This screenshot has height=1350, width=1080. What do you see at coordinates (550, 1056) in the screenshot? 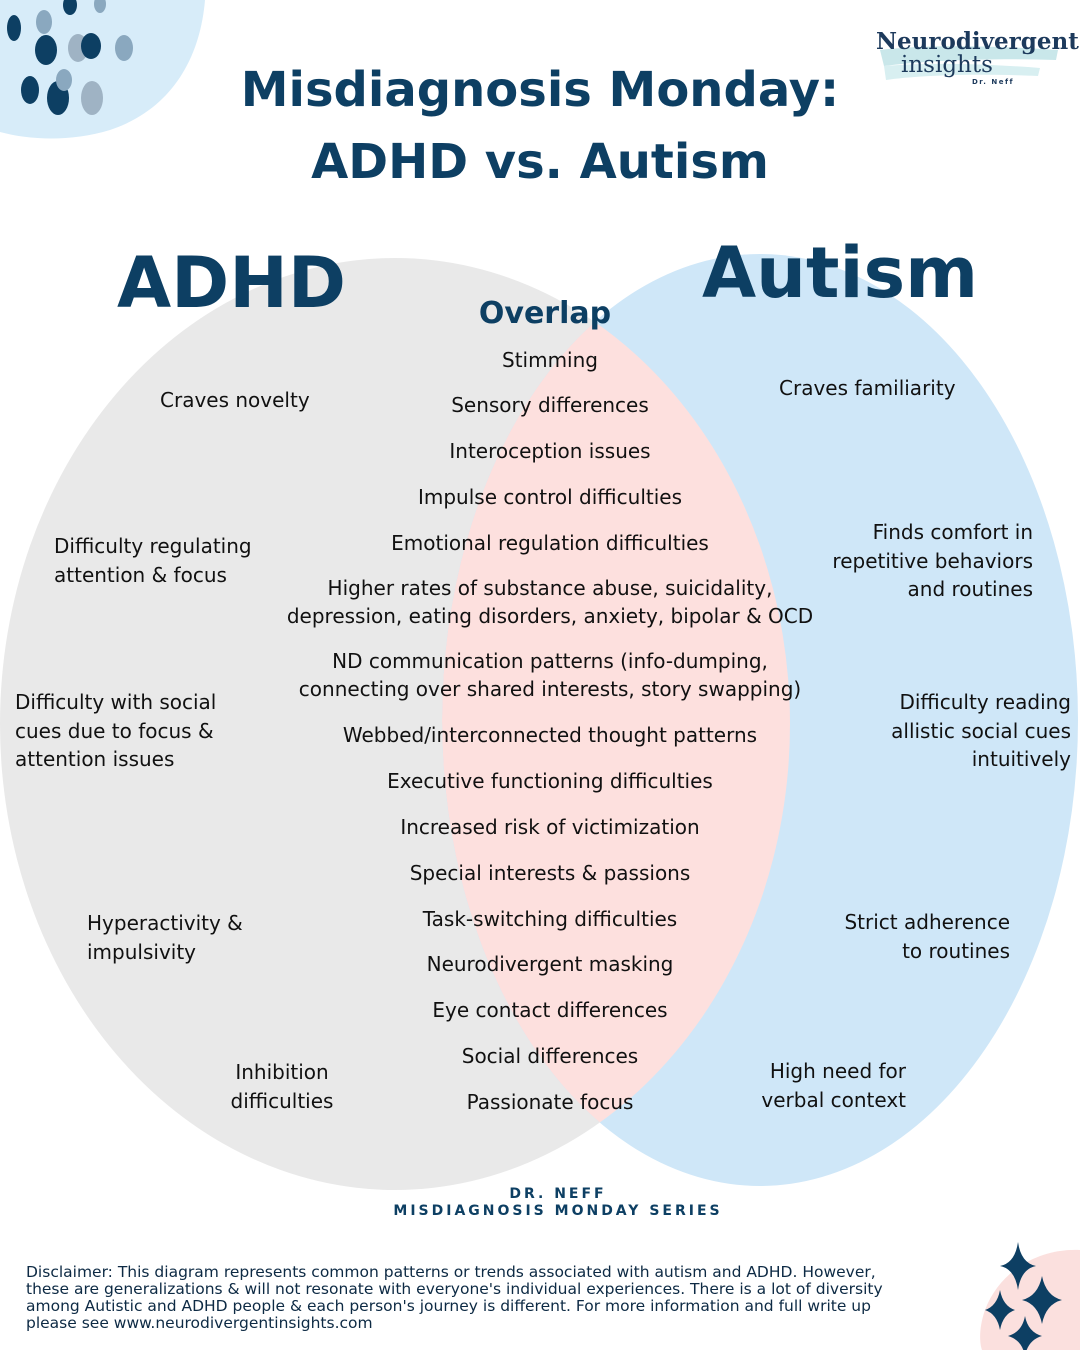
I see `overlap-item: Social differences` at bounding box center [550, 1056].